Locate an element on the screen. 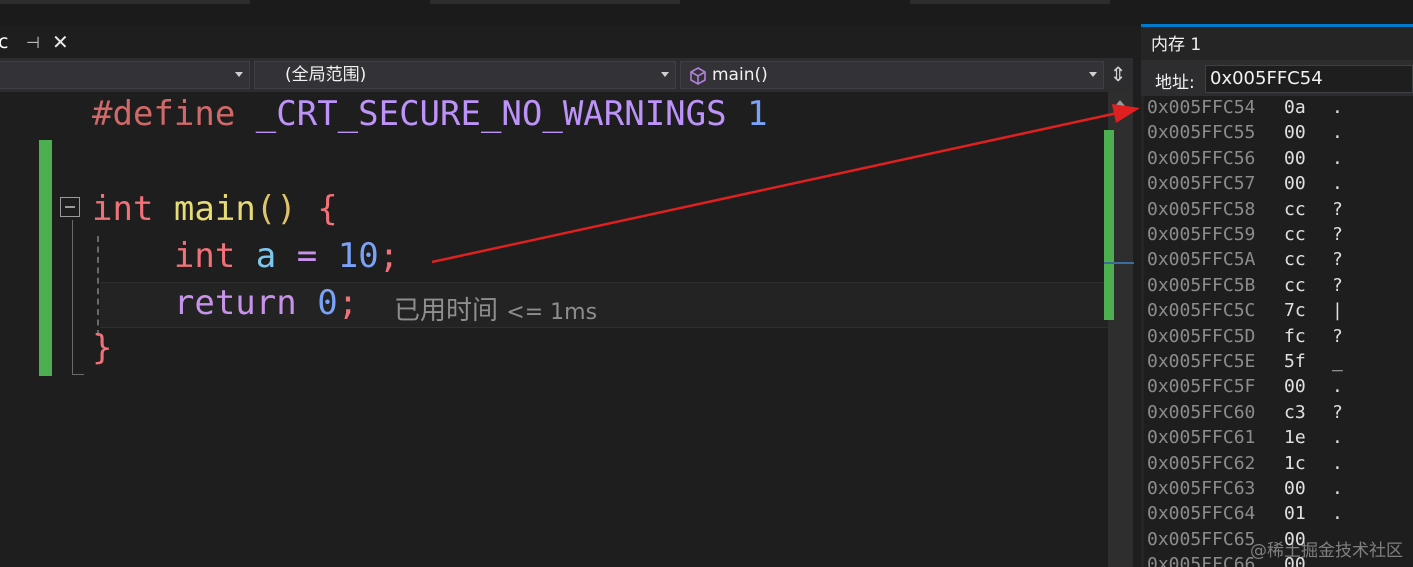 The image size is (1413, 567). function-name: main is located at coordinates (214, 209).